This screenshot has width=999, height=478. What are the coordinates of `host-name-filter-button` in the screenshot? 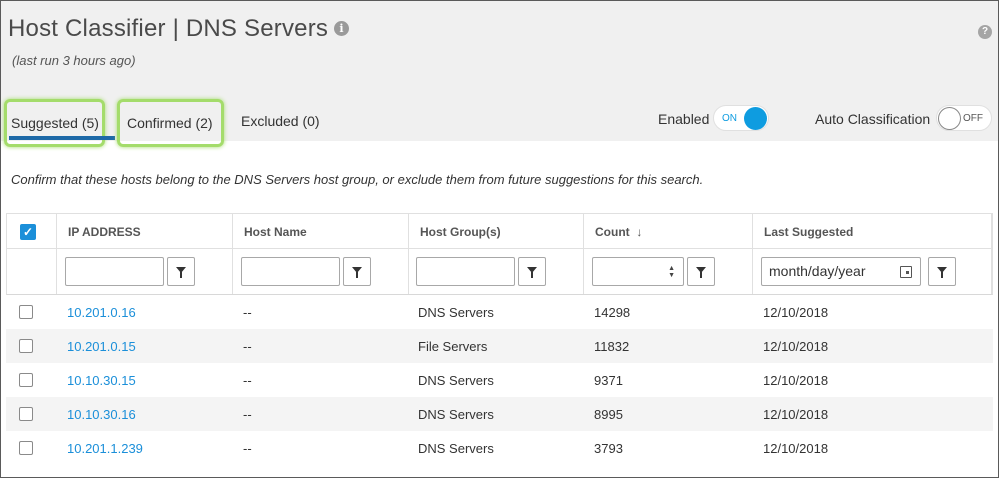 It's located at (357, 271).